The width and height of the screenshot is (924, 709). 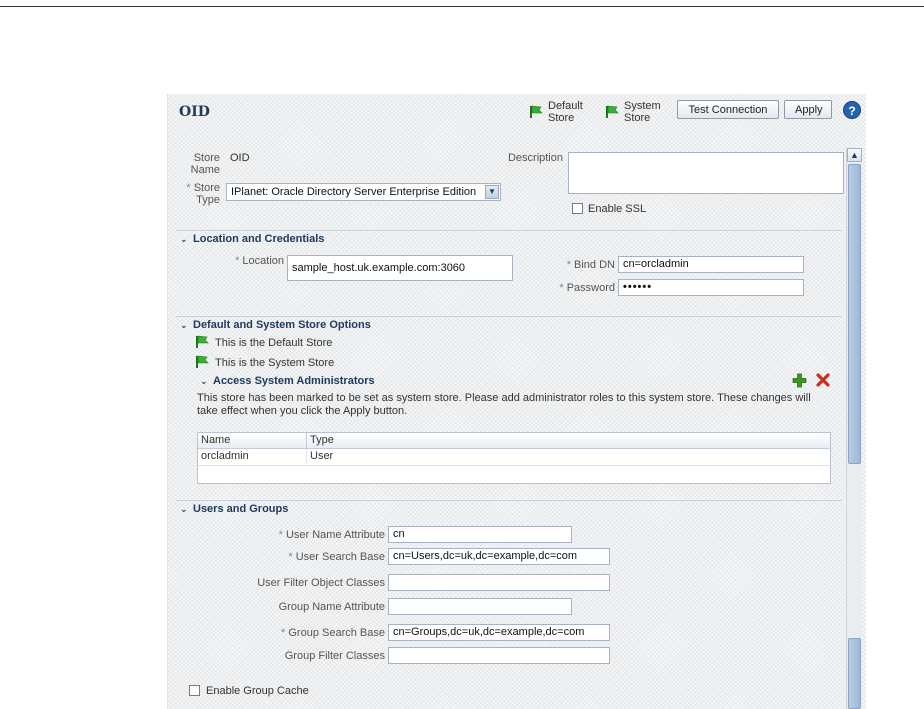 What do you see at coordinates (294, 381) in the screenshot?
I see `section-title-admins: Access System Administrators` at bounding box center [294, 381].